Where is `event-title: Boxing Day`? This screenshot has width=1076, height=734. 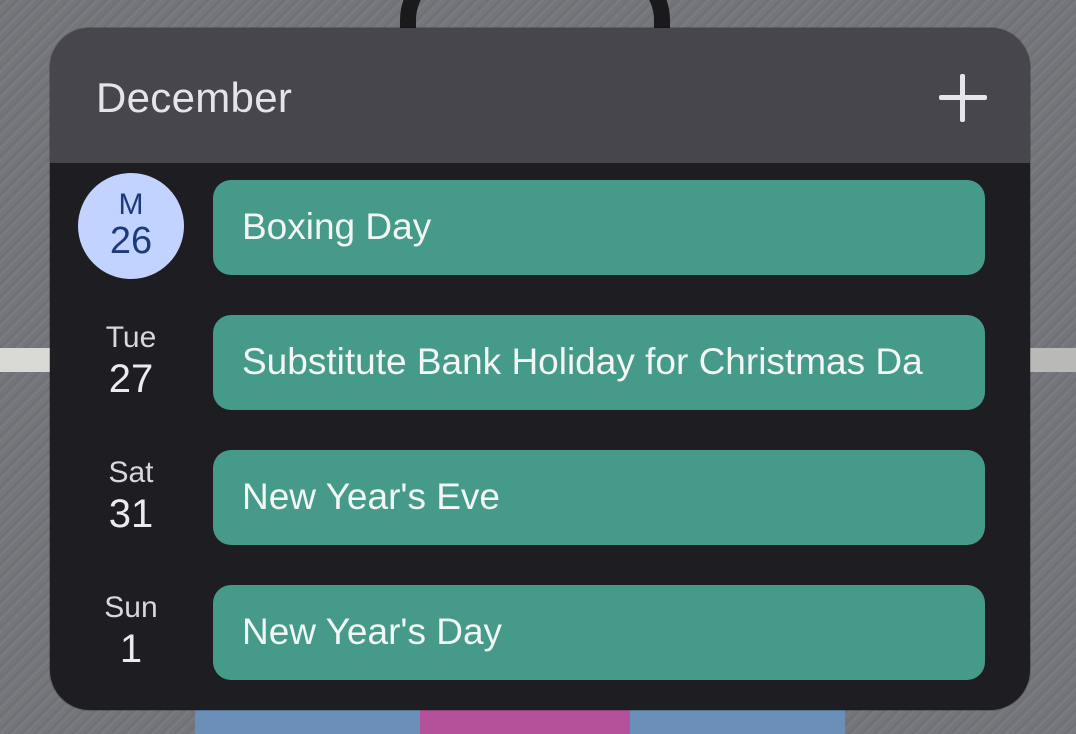 event-title: Boxing Day is located at coordinates (337, 226).